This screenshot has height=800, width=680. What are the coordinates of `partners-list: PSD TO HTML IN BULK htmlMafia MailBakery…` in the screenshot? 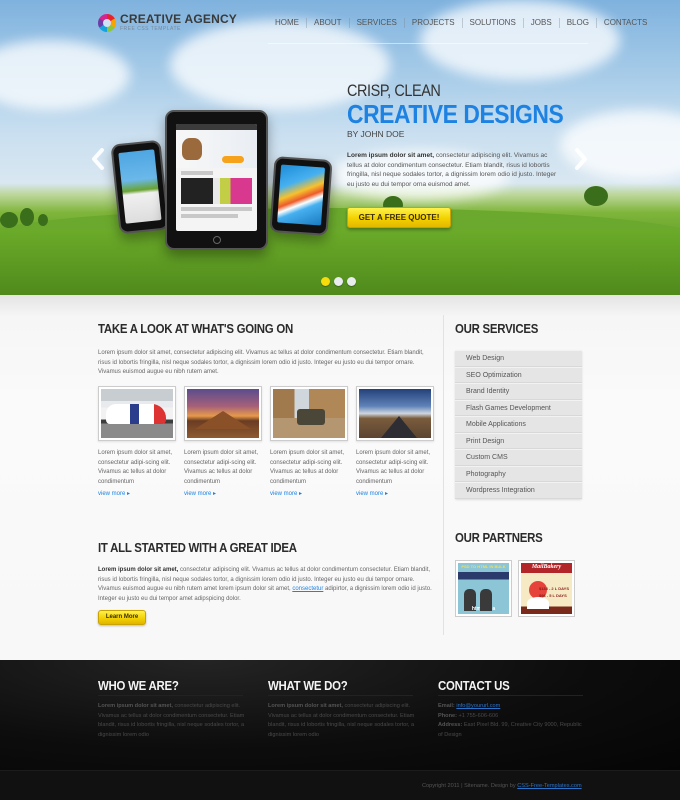 It's located at (515, 588).